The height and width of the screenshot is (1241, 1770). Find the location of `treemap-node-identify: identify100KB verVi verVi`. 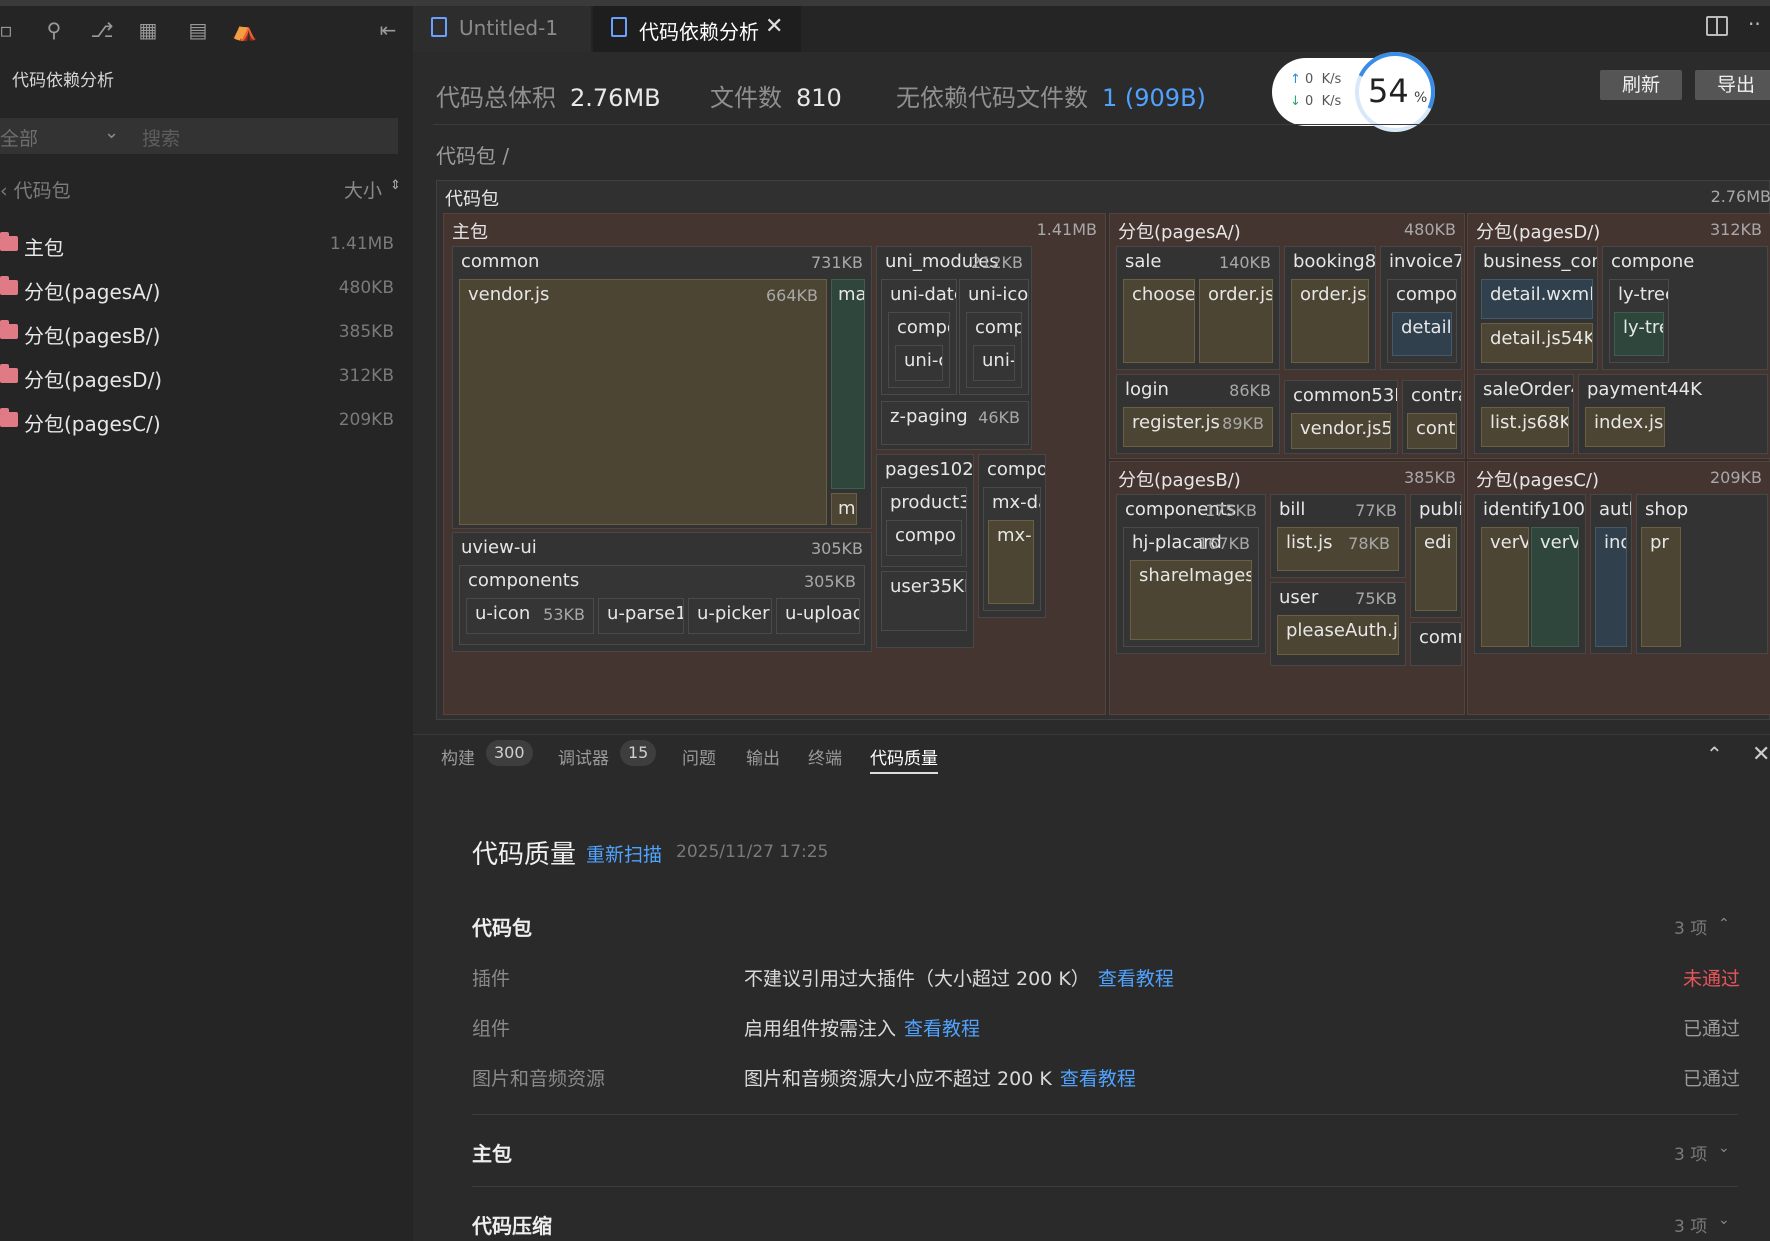

treemap-node-identify: identify100KB verVi verVi is located at coordinates (1530, 574).